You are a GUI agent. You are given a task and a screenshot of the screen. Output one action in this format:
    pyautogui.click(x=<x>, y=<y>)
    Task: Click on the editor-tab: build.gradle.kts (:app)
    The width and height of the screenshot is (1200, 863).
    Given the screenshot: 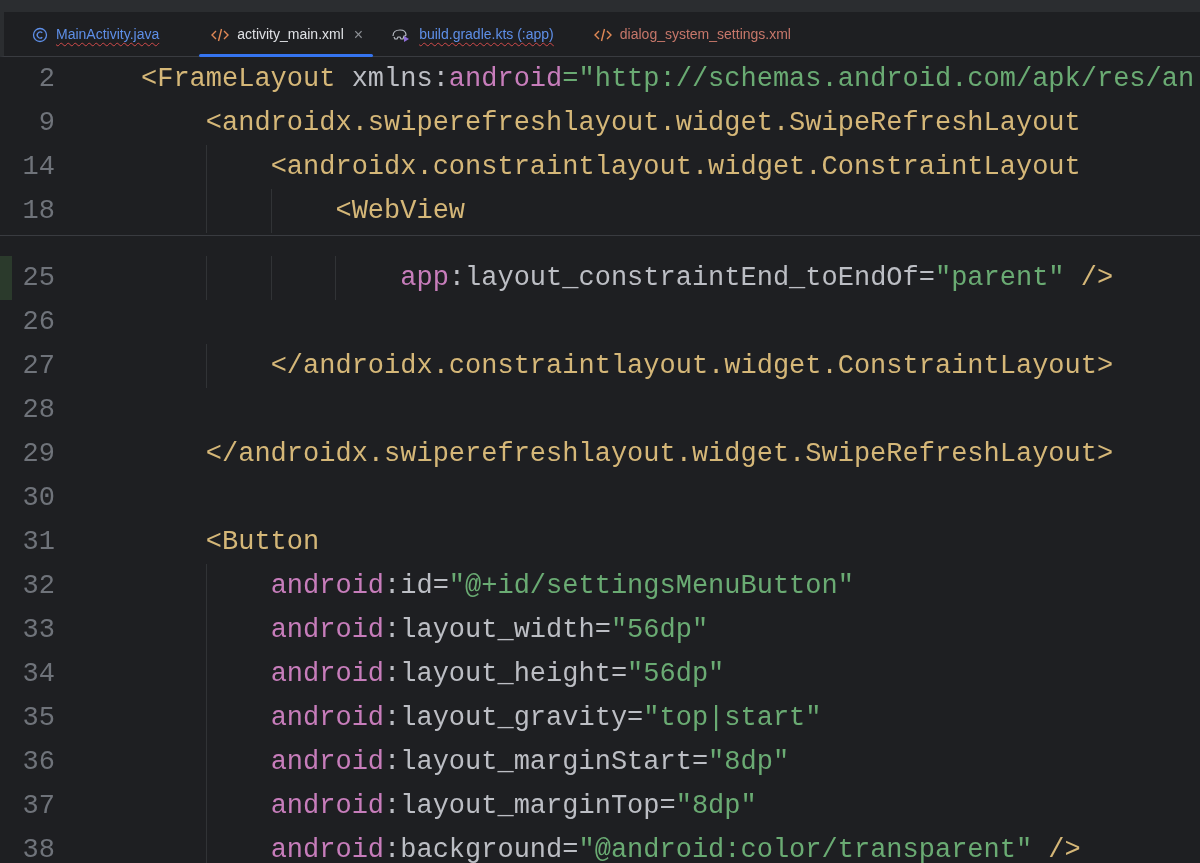 What is the action you would take?
    pyautogui.click(x=483, y=34)
    